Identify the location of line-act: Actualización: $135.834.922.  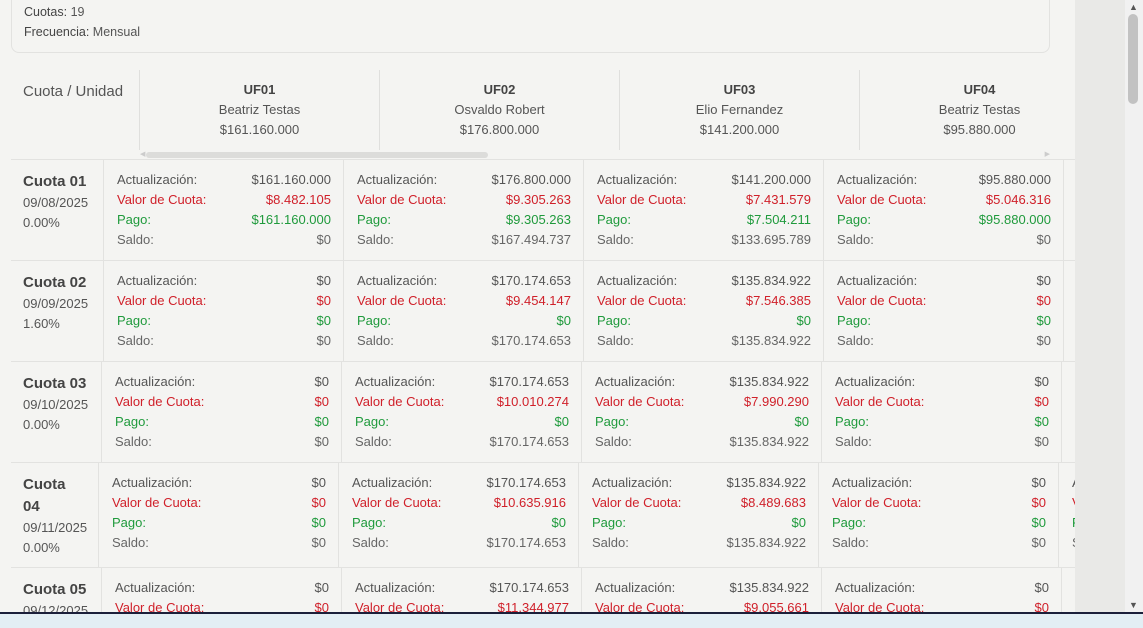
(702, 588).